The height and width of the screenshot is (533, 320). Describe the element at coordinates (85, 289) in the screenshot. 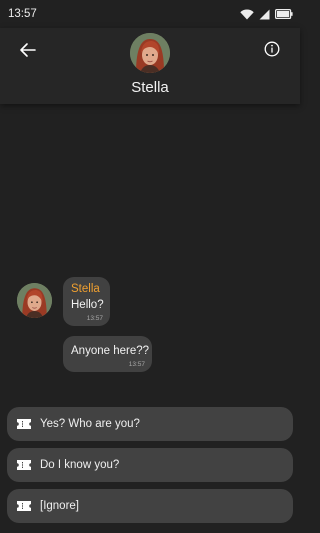

I see `sender-name: Stella` at that location.